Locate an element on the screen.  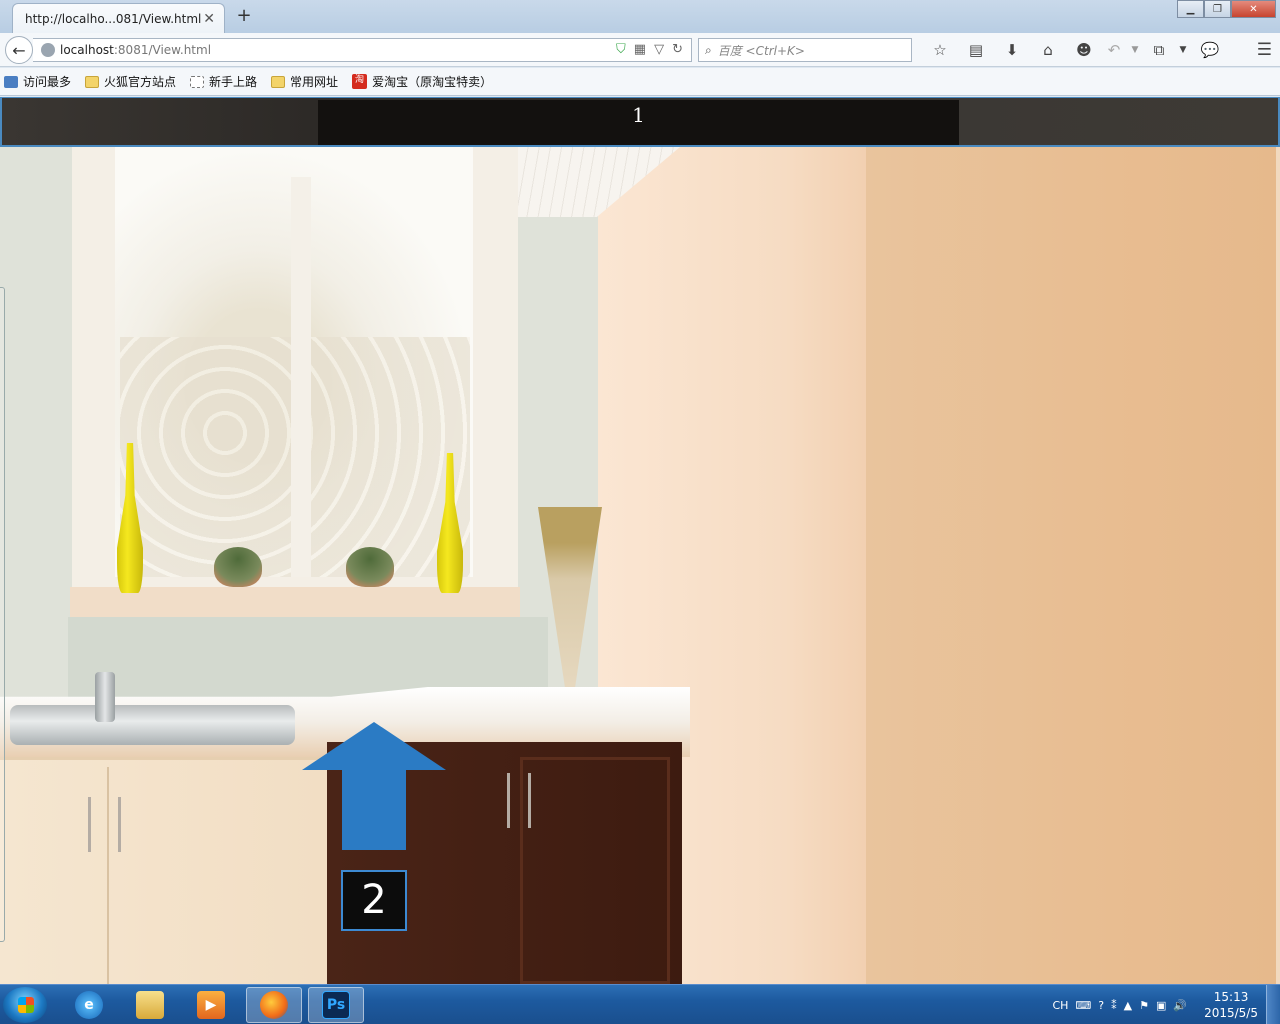
reading-list-icon: ▤ is located at coordinates (976, 50).